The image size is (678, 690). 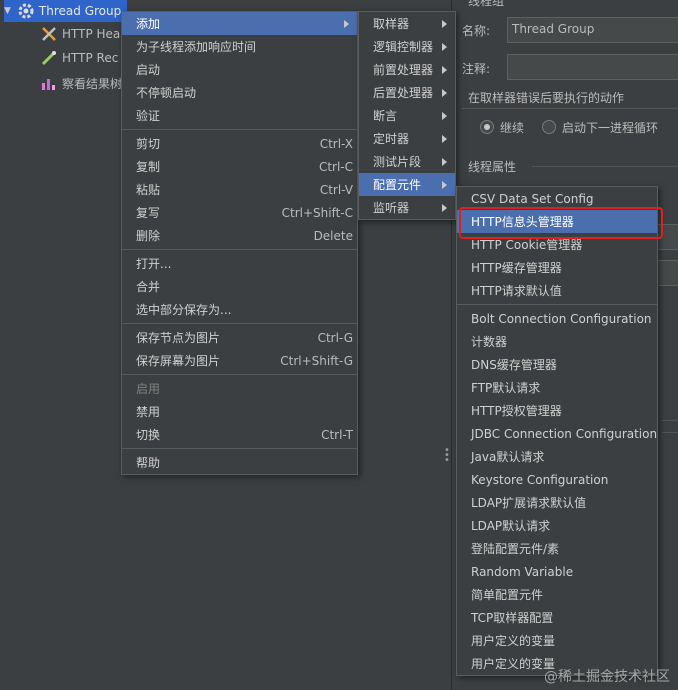 I want to click on ramp-up-field, so click(x=667, y=273).